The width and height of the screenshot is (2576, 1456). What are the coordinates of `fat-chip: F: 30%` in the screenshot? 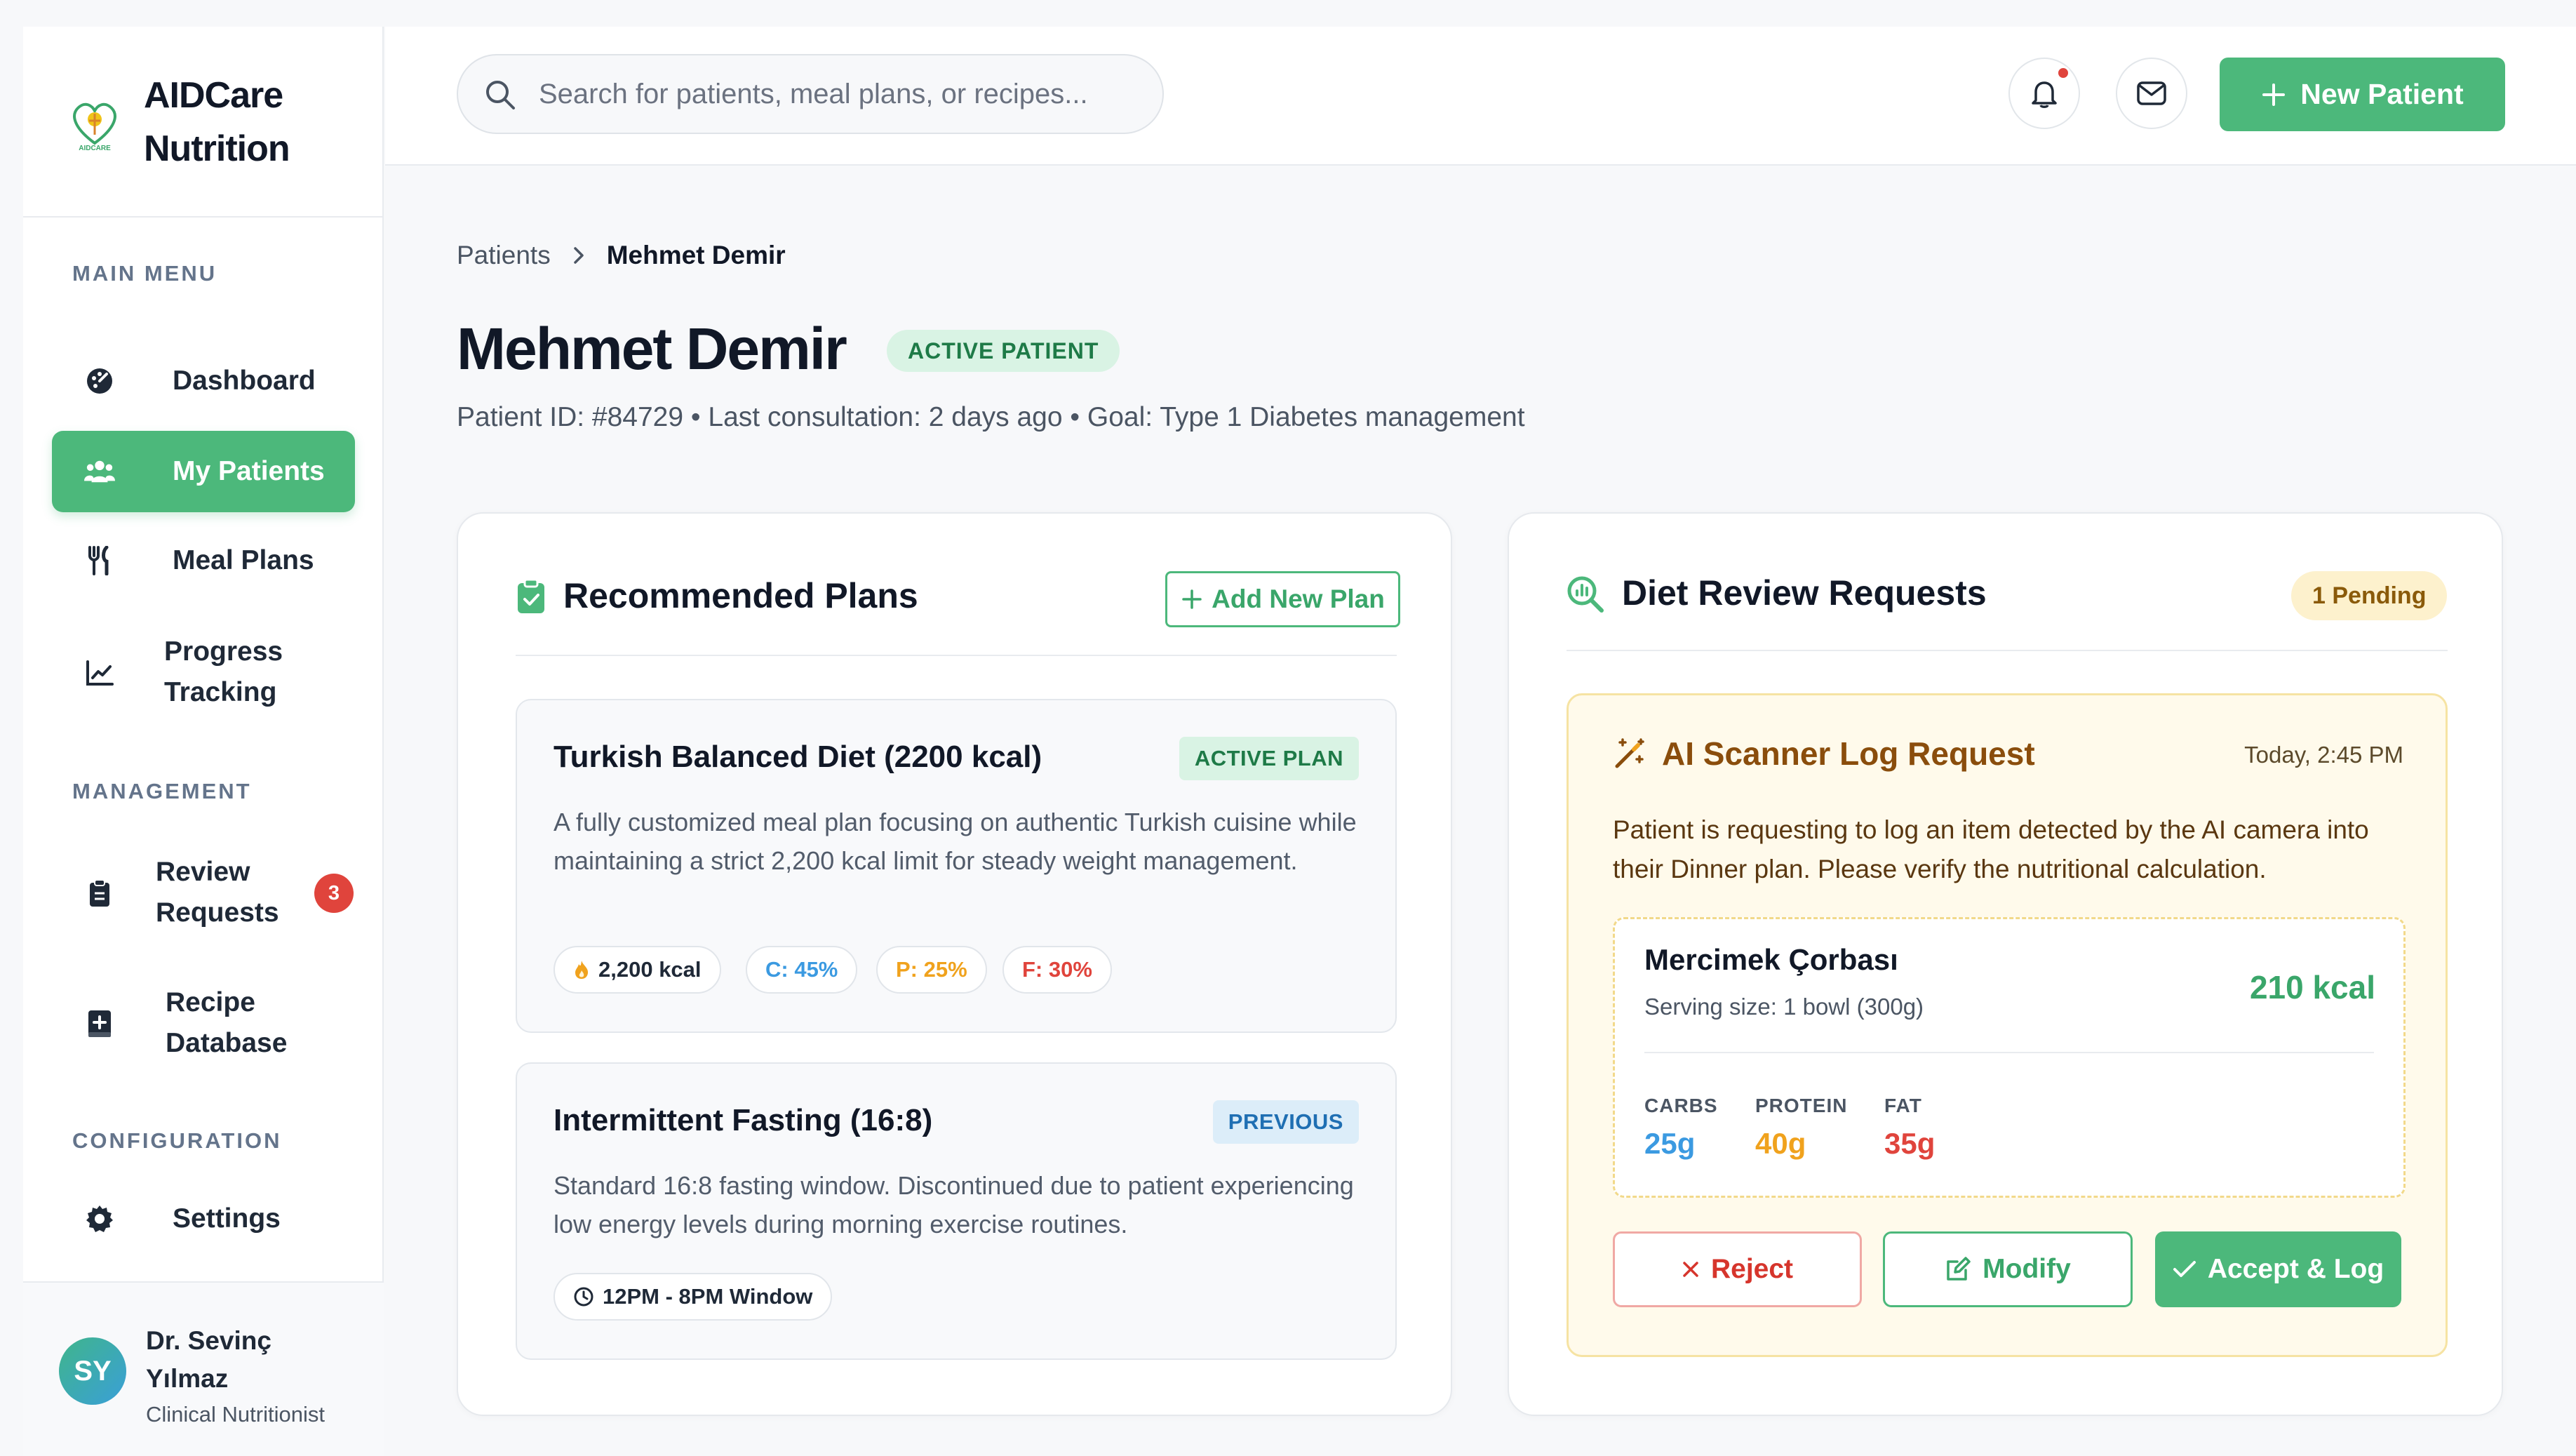 It's located at (1057, 970).